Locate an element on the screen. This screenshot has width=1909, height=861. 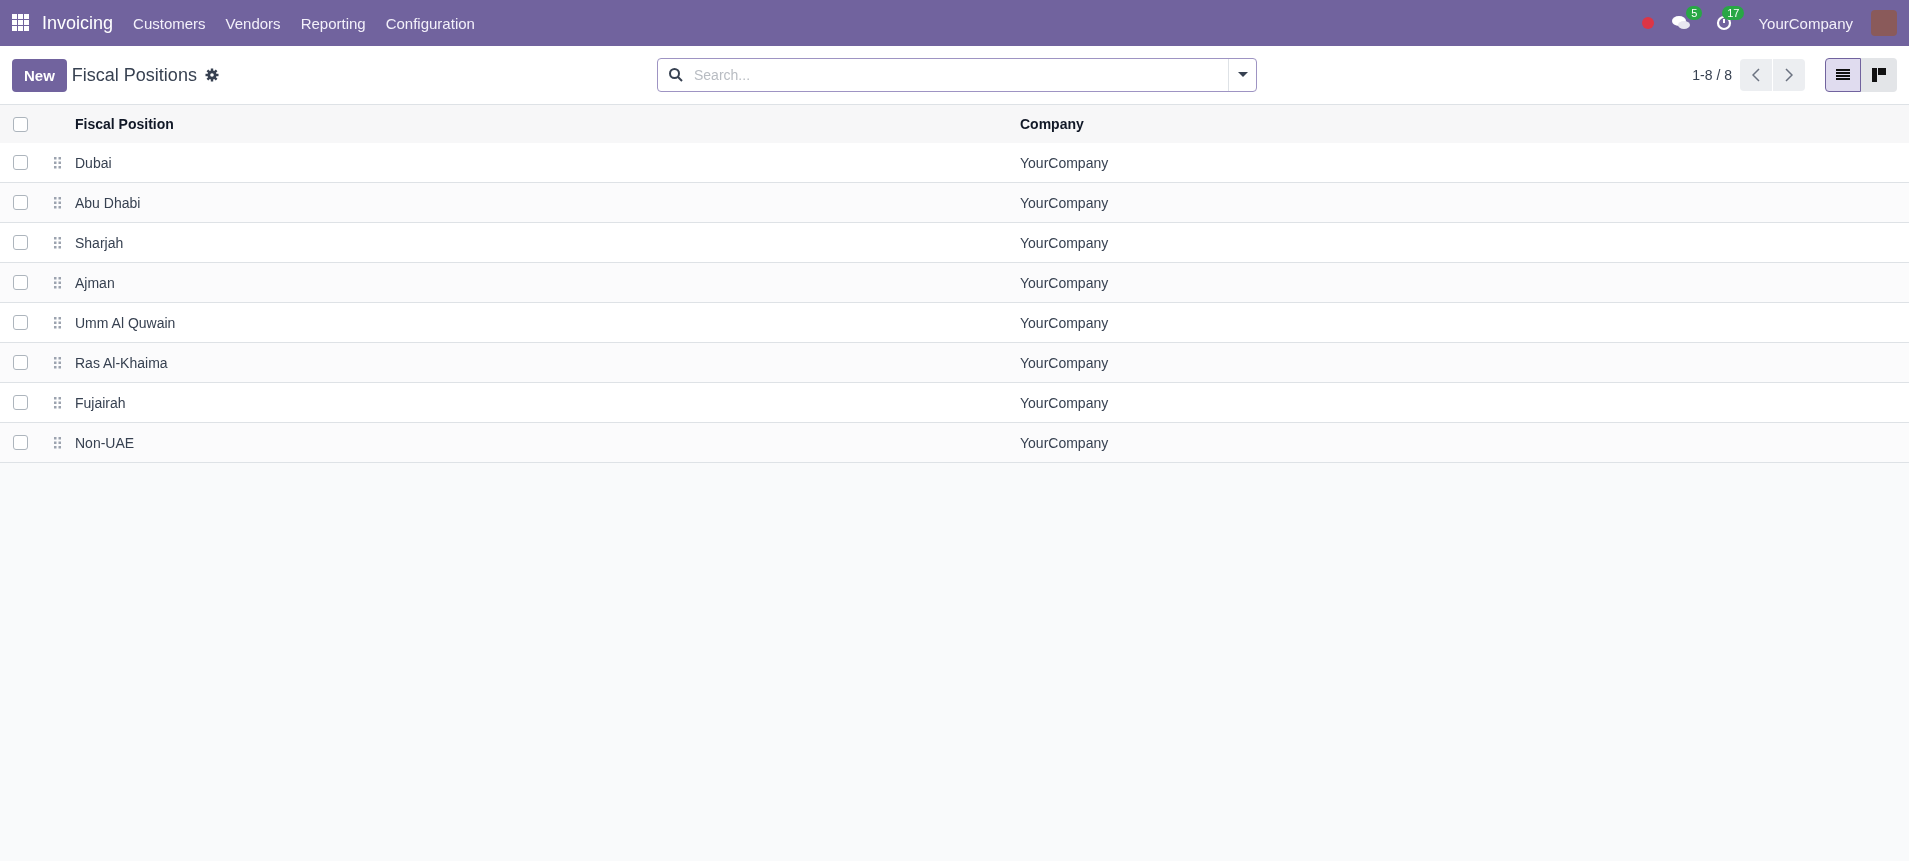
previous-button is located at coordinates (1756, 75).